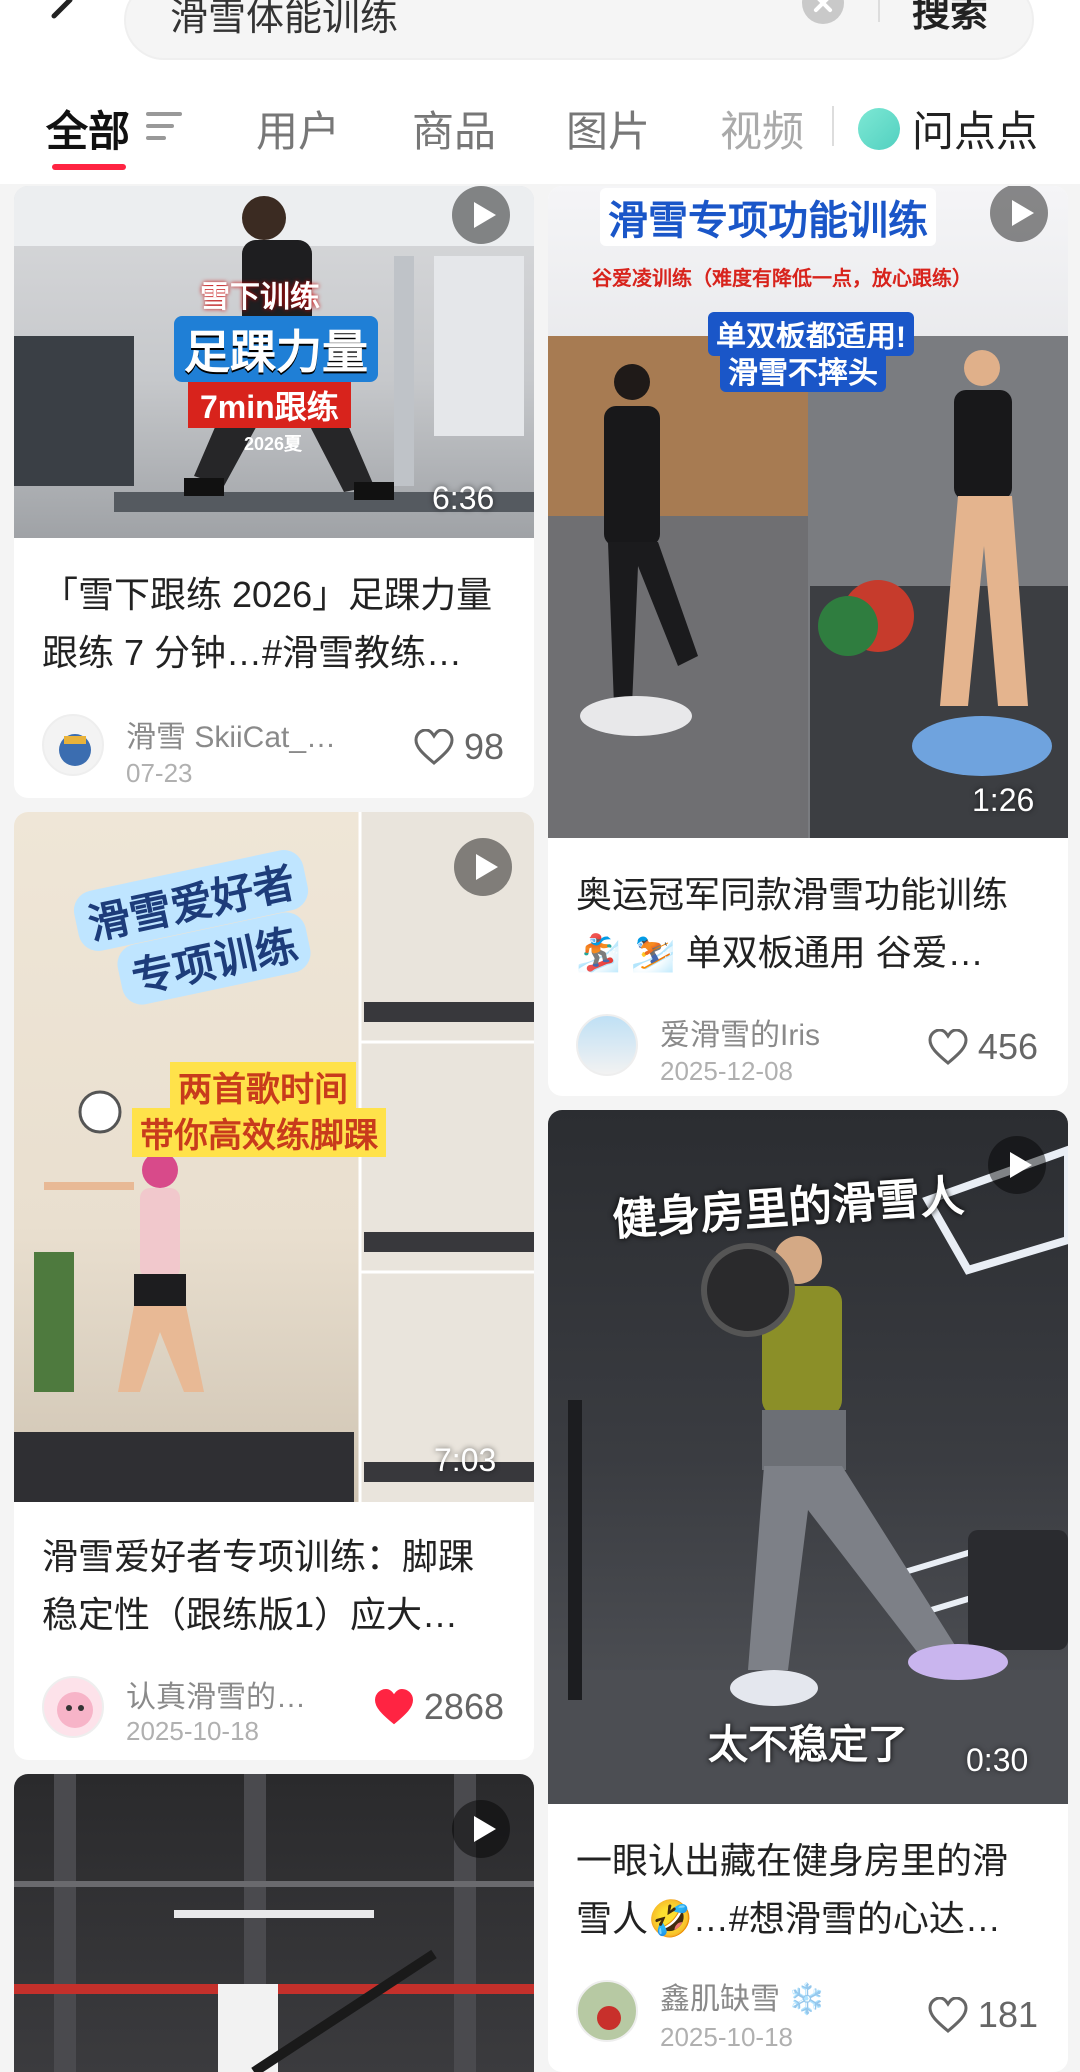  I want to click on note-title-line: 奥运冠军同款滑雪功能训练, so click(792, 894).